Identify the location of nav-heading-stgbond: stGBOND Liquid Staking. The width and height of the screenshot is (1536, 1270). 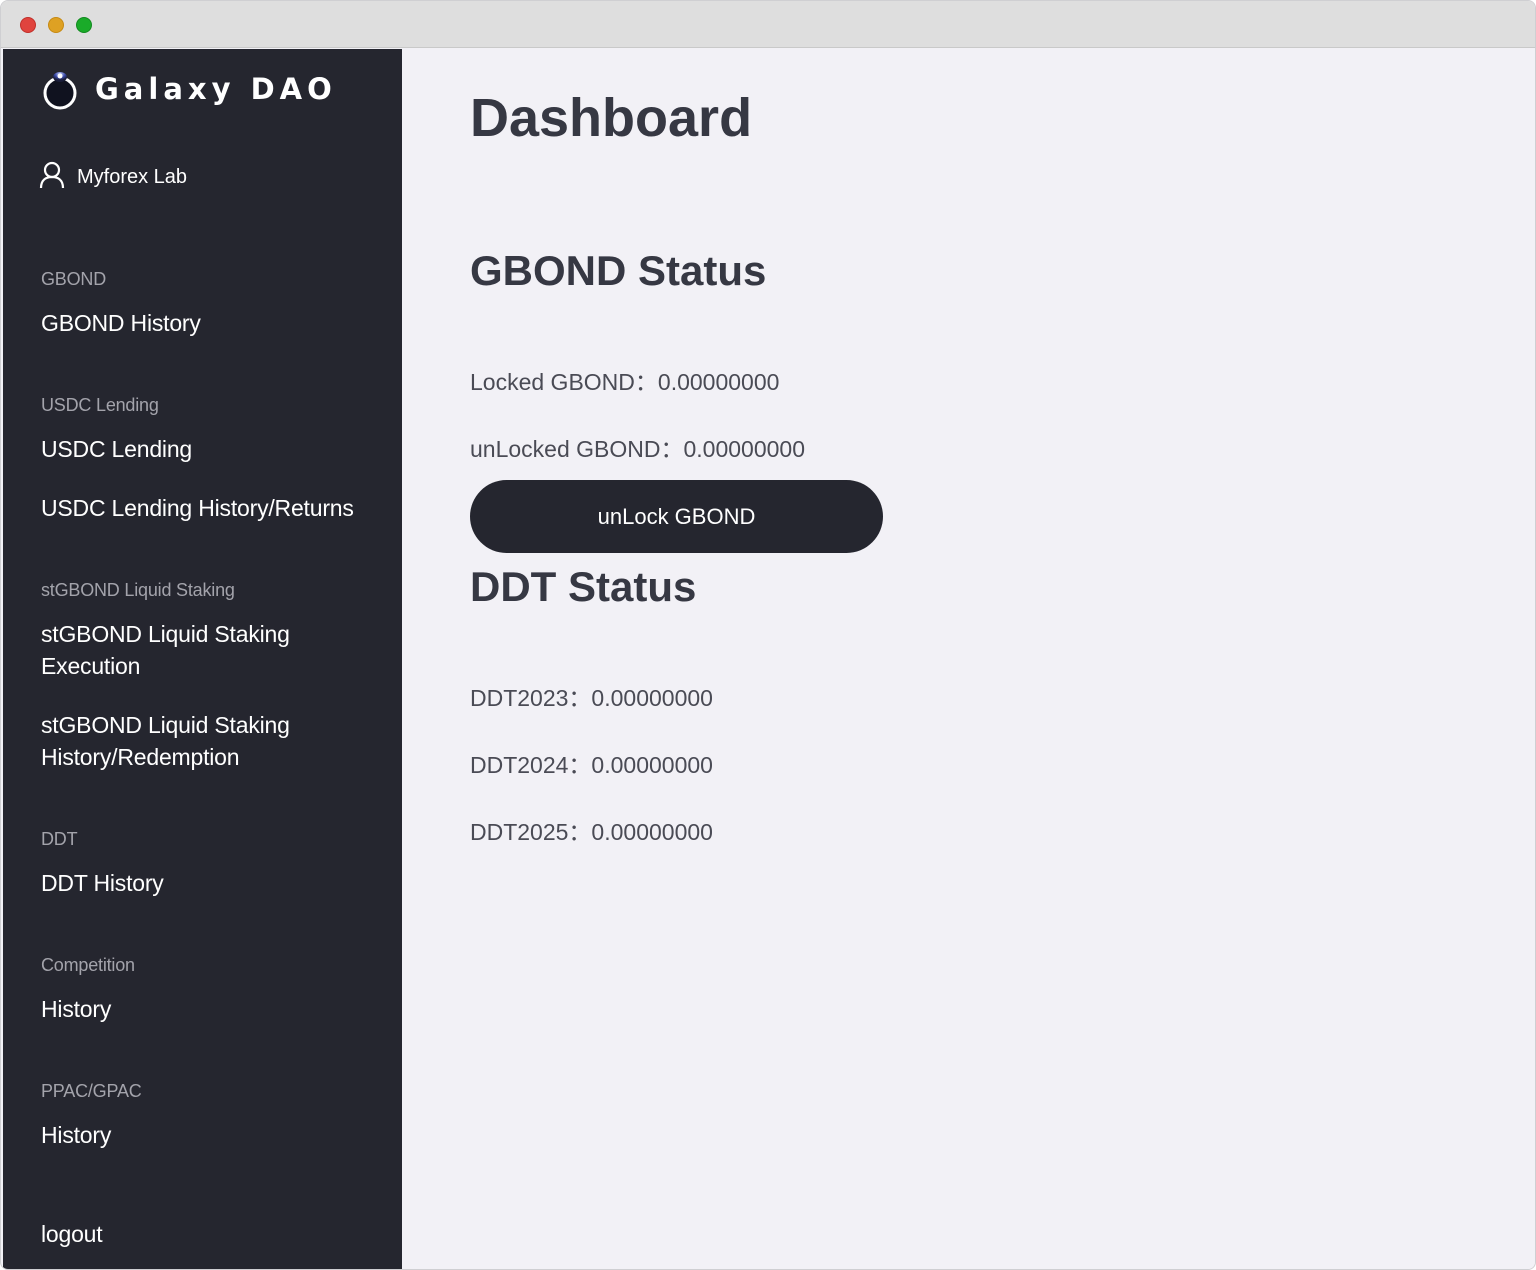
(138, 590).